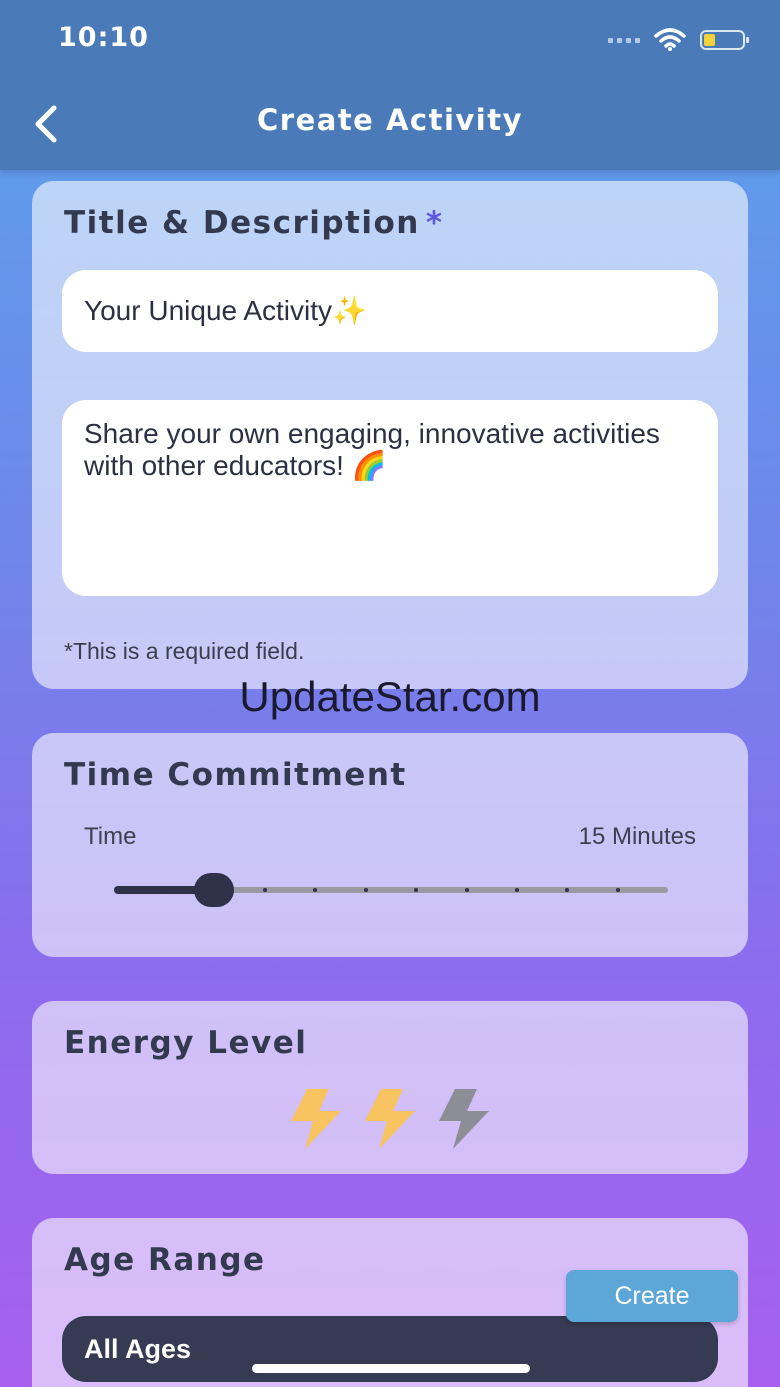 This screenshot has height=1387, width=780. What do you see at coordinates (225, 310) in the screenshot?
I see `activity-title-value: Your Unique Activity✨` at bounding box center [225, 310].